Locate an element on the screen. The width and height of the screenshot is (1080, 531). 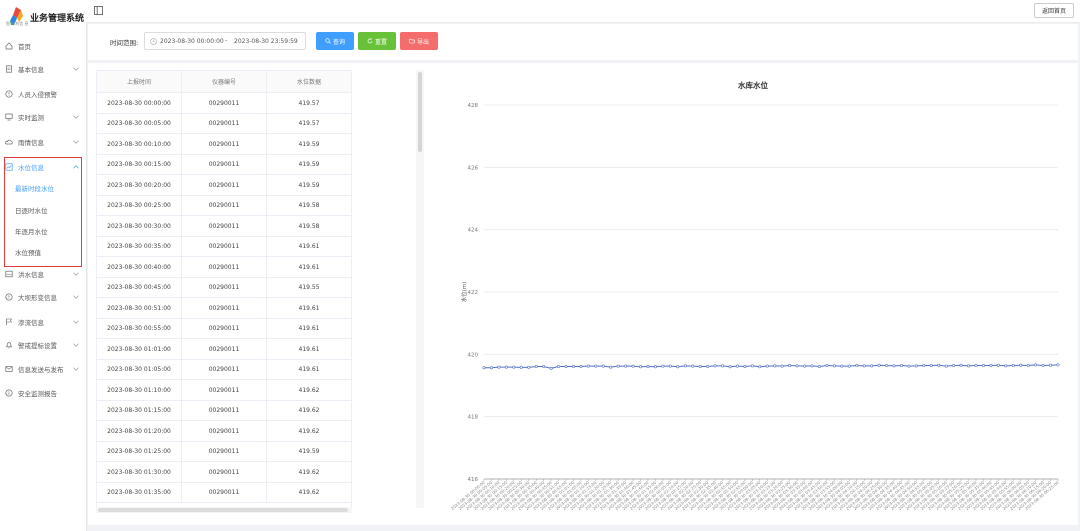
export-button: 导出 is located at coordinates (419, 41).